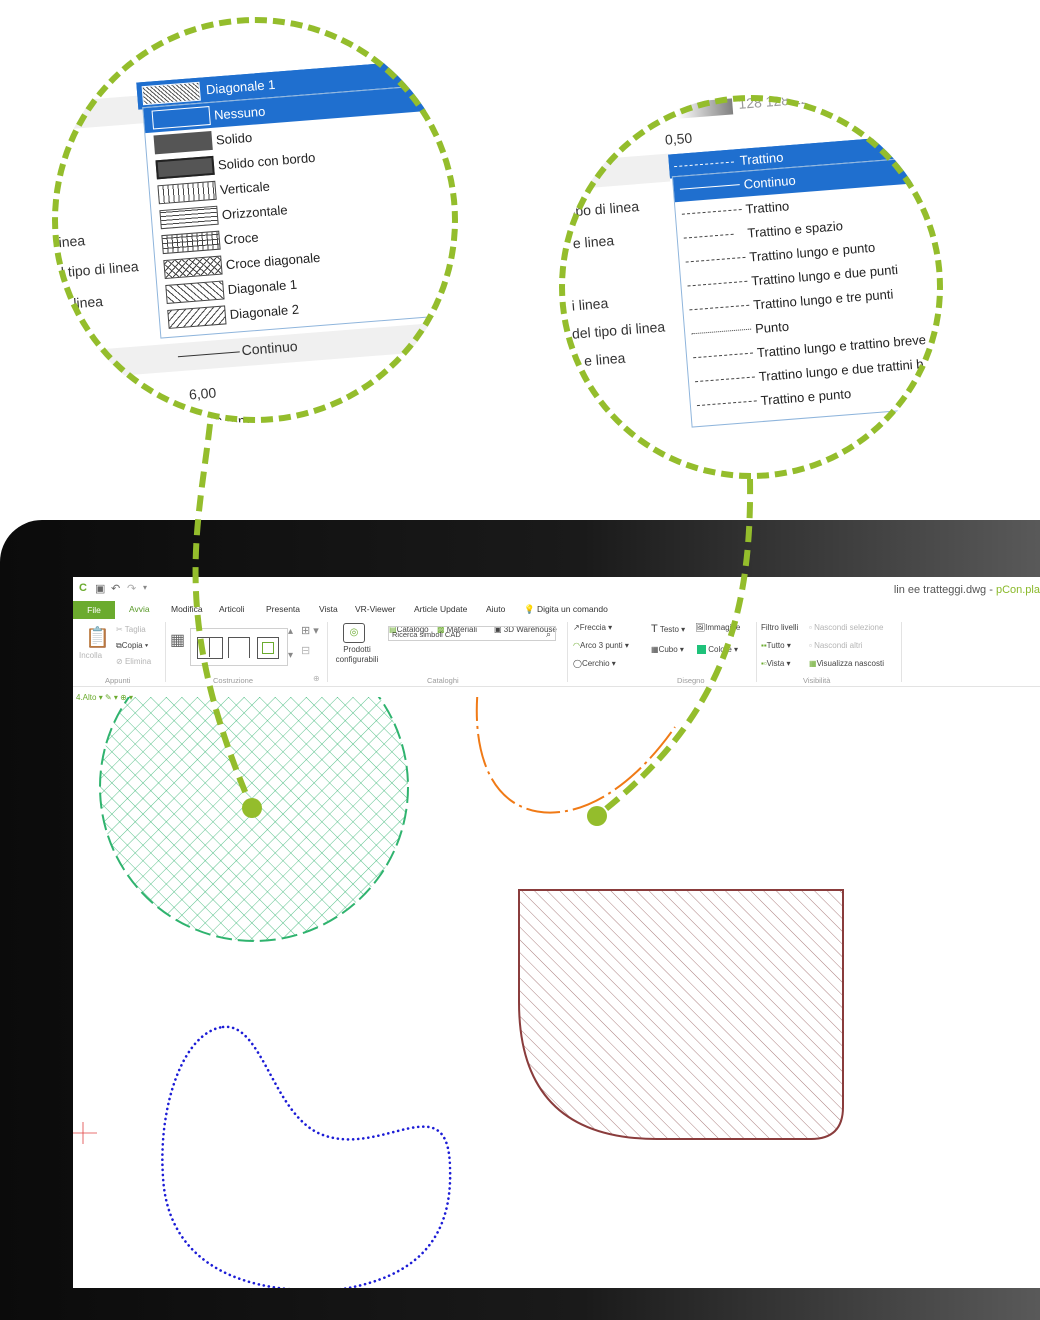  Describe the element at coordinates (252, 808) in the screenshot. I see `left-anchor-dot` at that location.